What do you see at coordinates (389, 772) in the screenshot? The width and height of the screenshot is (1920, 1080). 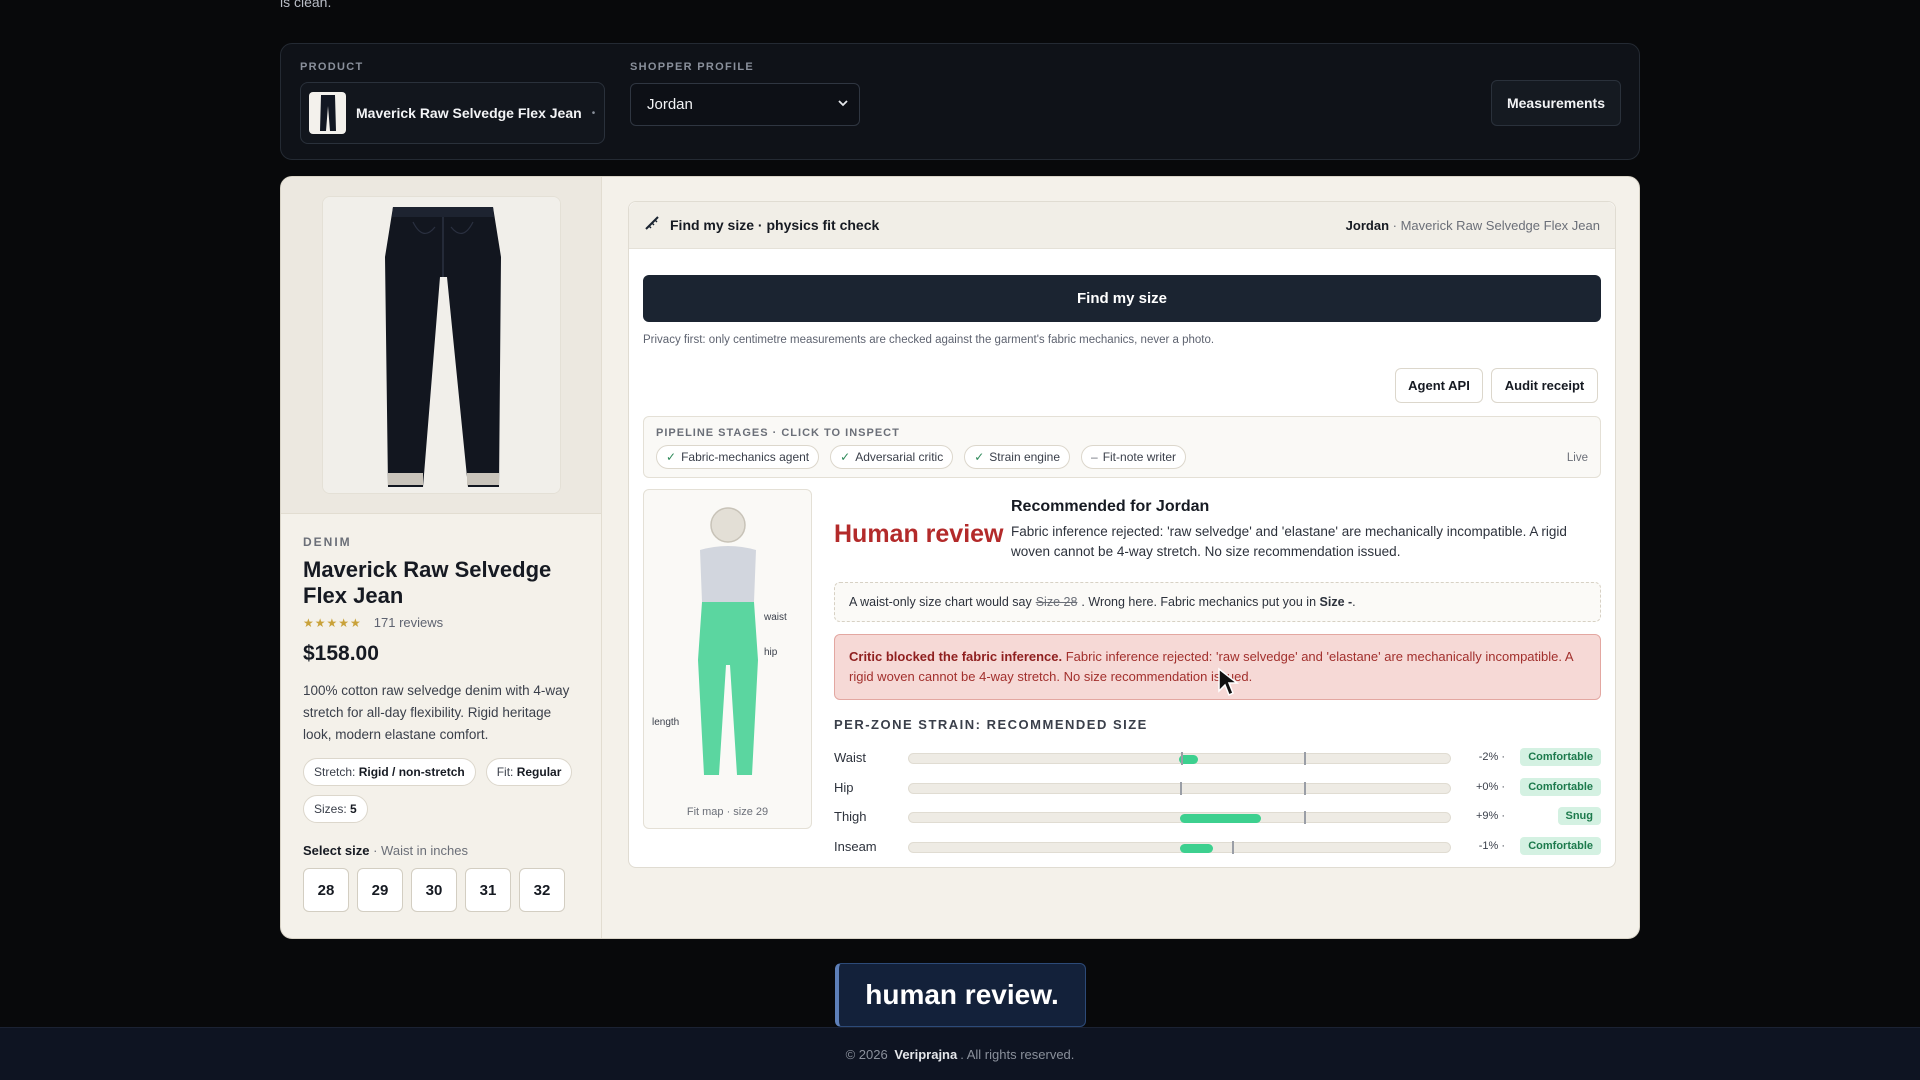 I see `chip-stretch: Stretch: Rigid / non-stretch` at bounding box center [389, 772].